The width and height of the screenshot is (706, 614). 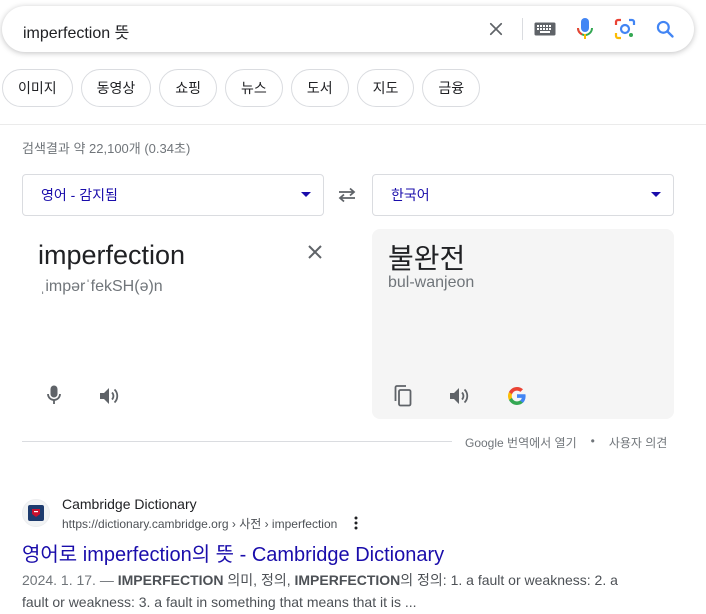 I want to click on target-speaker-icon, so click(x=459, y=396).